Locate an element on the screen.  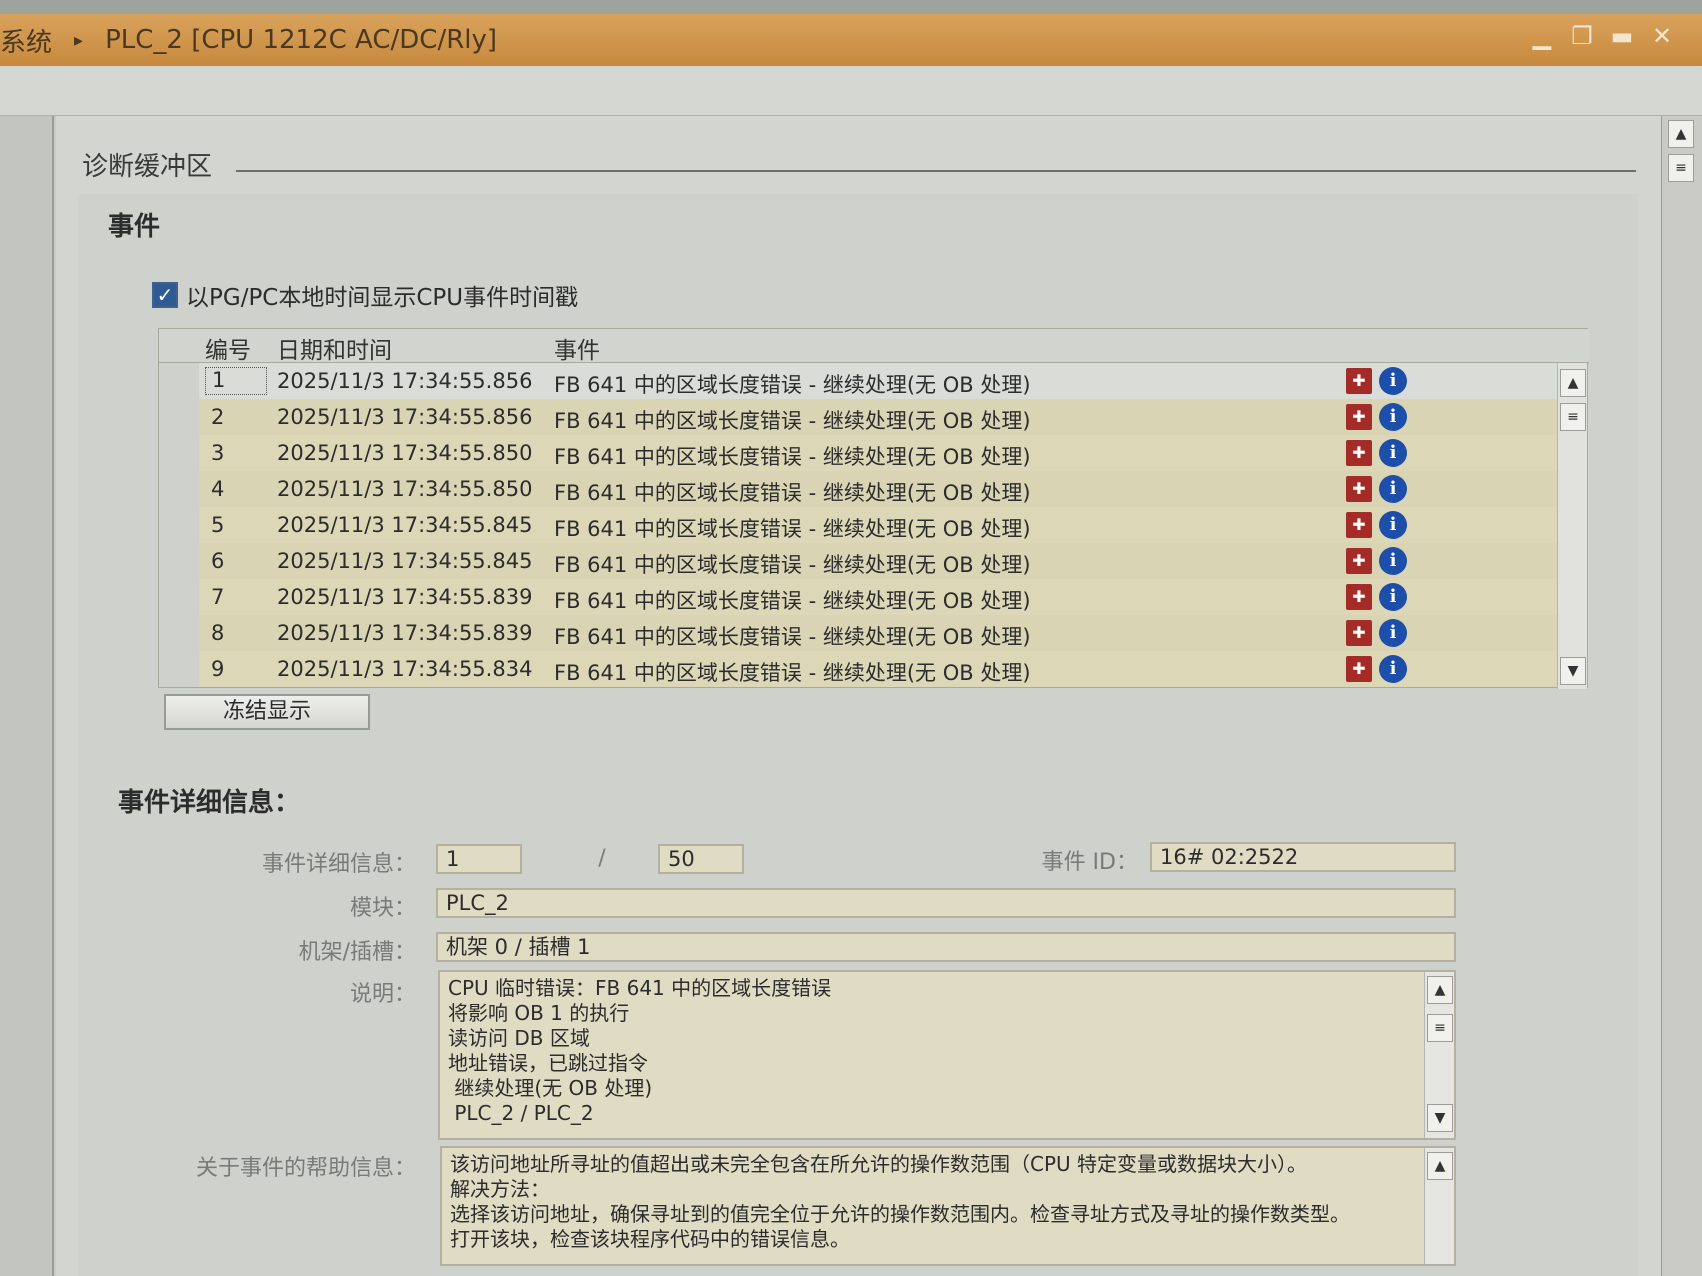
description-line: 地址错误，已跳过指令 is located at coordinates (548, 1063).